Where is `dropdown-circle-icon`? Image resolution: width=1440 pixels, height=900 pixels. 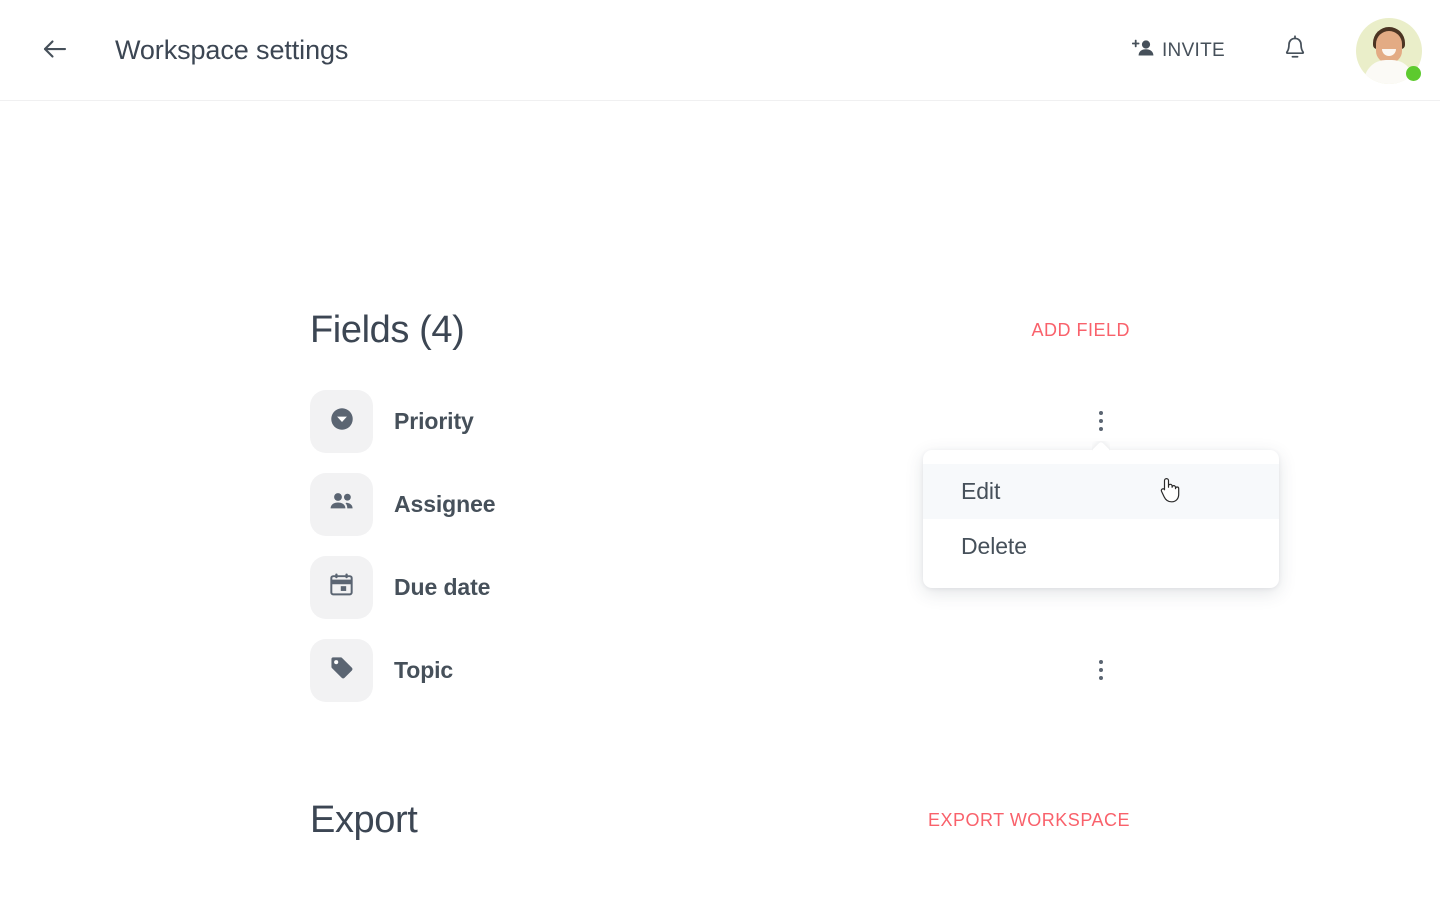
dropdown-circle-icon is located at coordinates (342, 421).